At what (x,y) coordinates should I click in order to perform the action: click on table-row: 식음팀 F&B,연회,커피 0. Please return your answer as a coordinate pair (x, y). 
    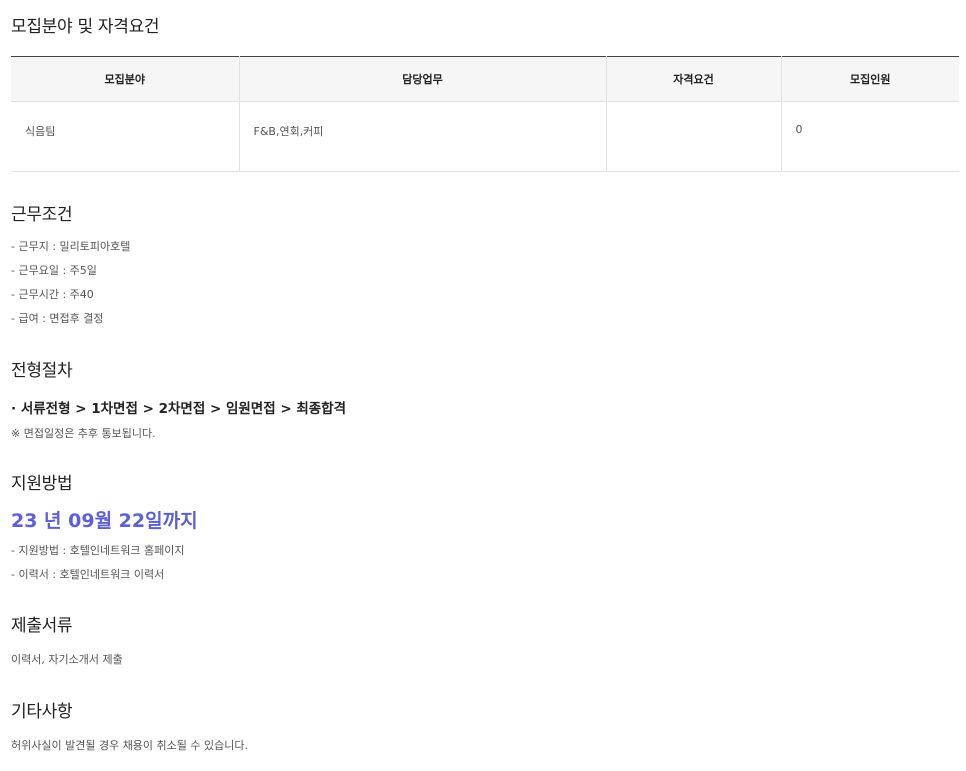
    Looking at the image, I should click on (485, 136).